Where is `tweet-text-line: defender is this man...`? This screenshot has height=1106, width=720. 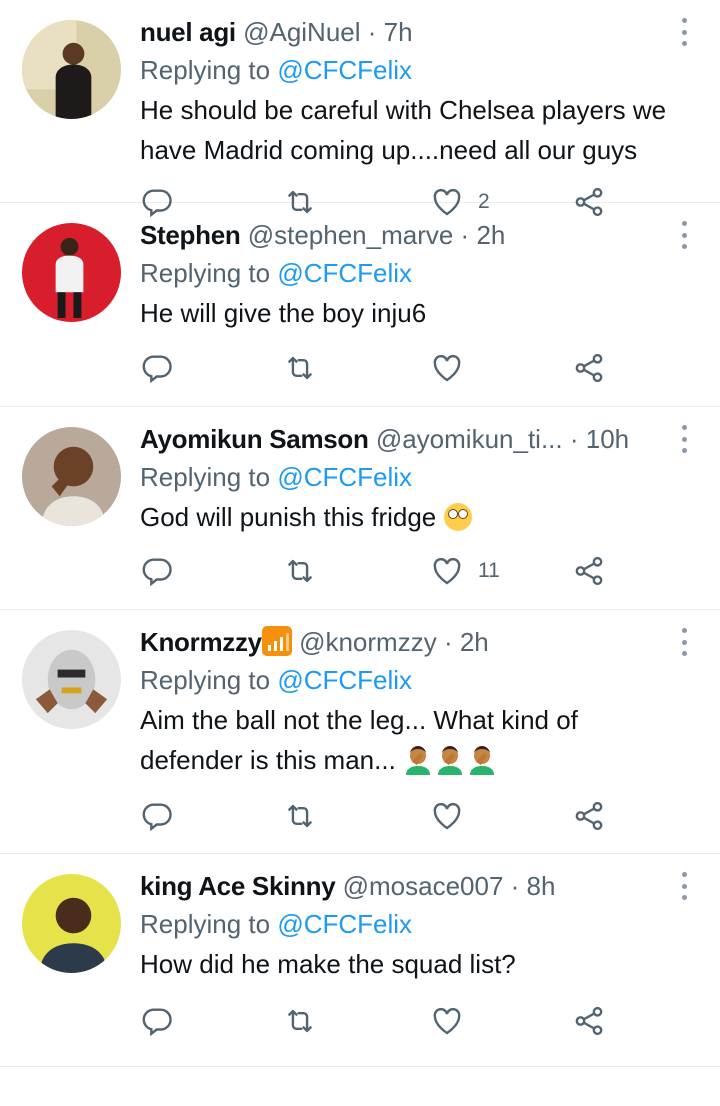
tweet-text-line: defender is this man... is located at coordinates (268, 760).